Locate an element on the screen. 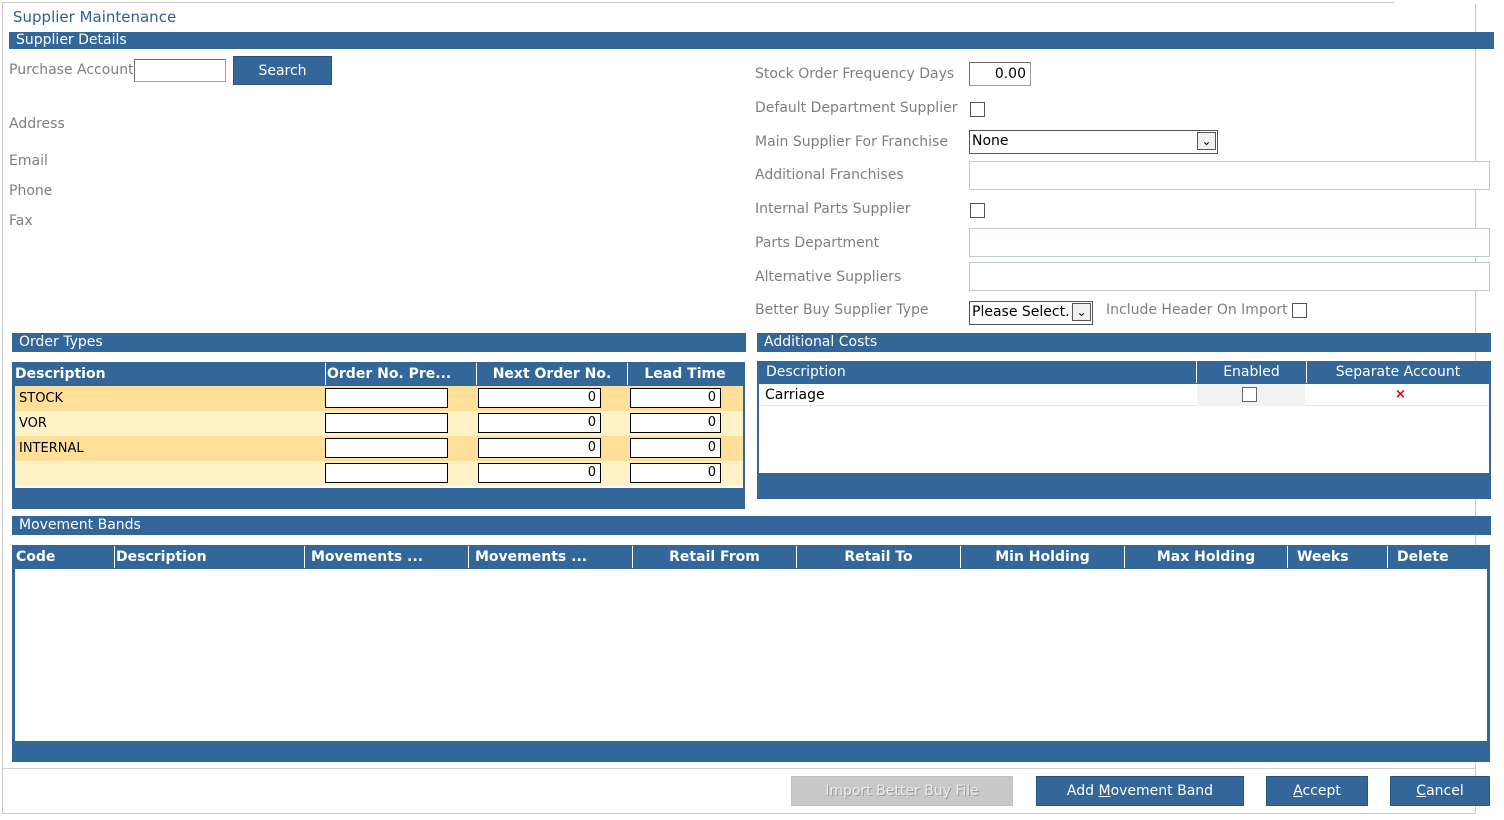  stock-order-frequency-input is located at coordinates (1000, 74).